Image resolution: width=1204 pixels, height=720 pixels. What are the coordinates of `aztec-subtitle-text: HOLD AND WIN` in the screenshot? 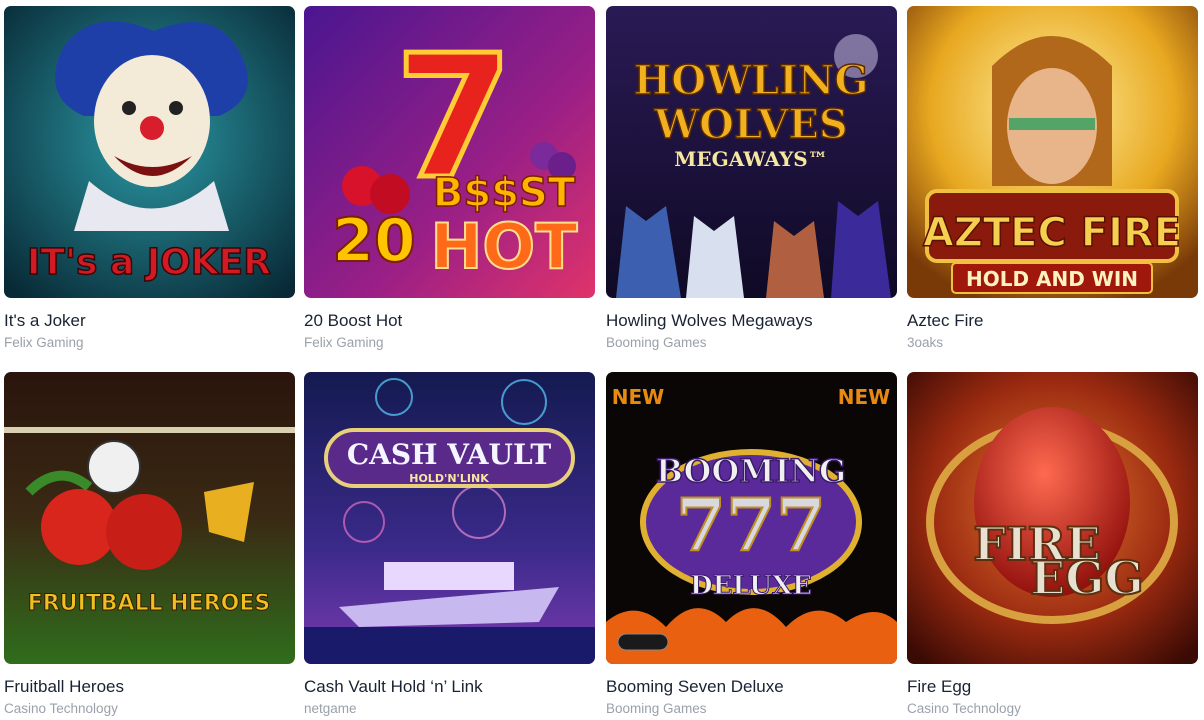 It's located at (1052, 279).